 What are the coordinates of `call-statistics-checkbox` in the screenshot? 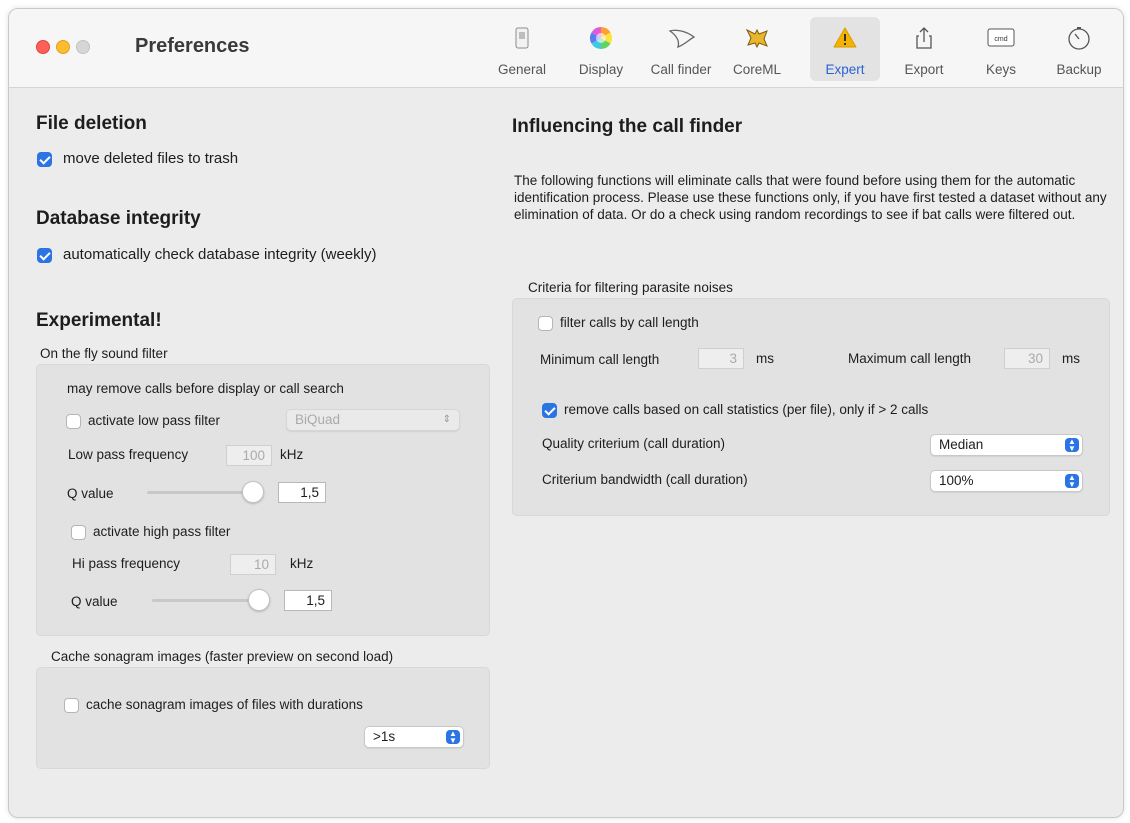 It's located at (549, 410).